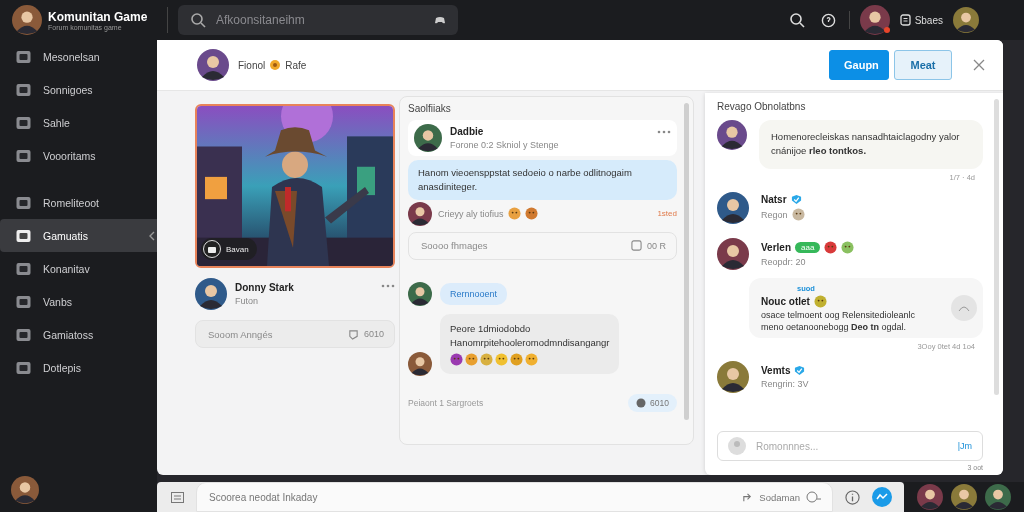 The height and width of the screenshot is (512, 1024). What do you see at coordinates (252, 65) in the screenshot?
I see `user-name: Fionol` at bounding box center [252, 65].